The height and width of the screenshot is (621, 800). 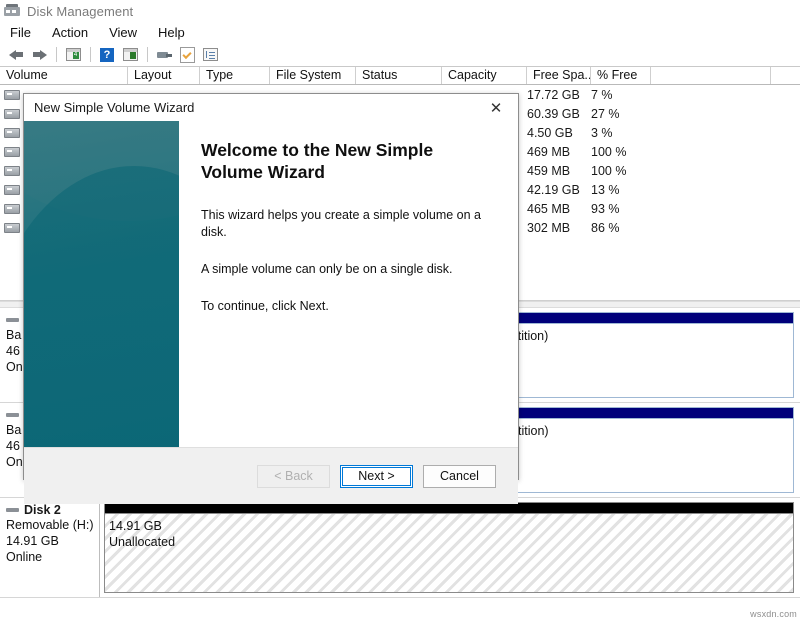 What do you see at coordinates (602, 94) in the screenshot?
I see `percent-free-cell: 7 %` at bounding box center [602, 94].